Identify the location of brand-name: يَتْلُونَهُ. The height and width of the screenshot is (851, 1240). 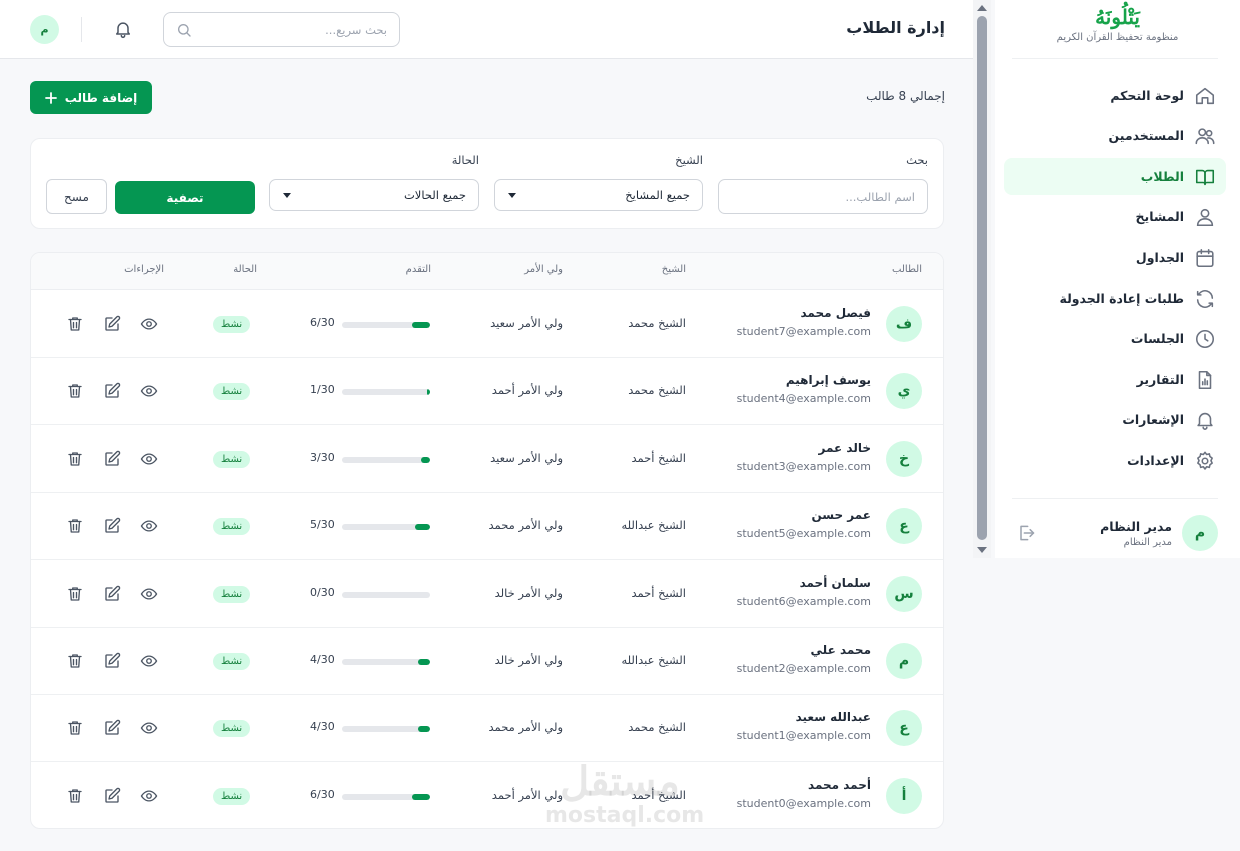
(1117, 17).